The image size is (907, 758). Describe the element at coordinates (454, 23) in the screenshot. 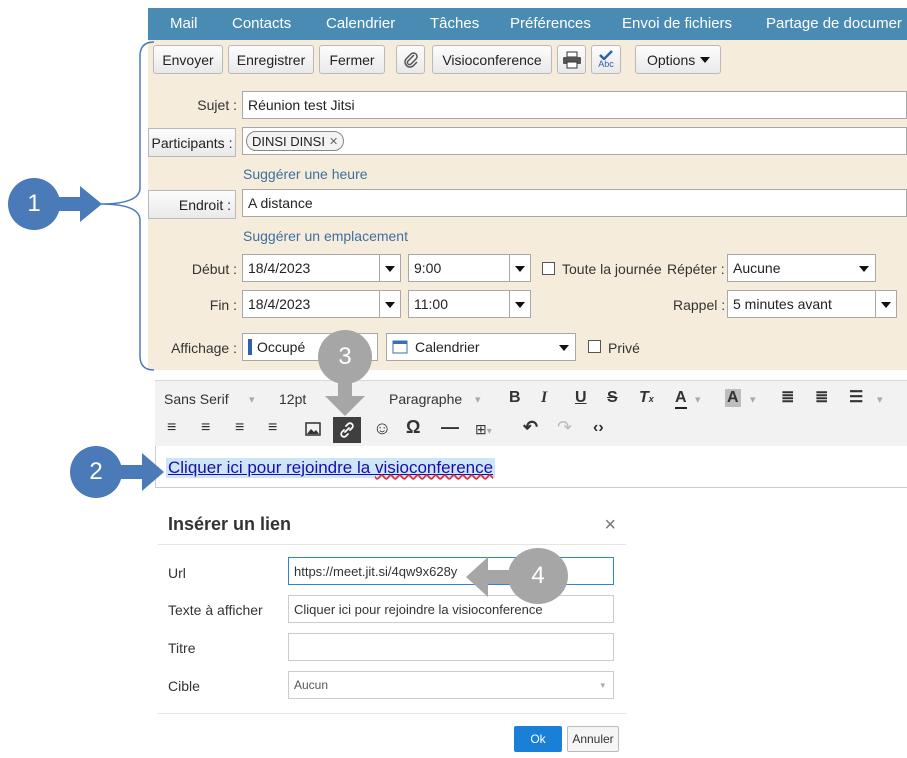

I see `nav-tasks: Tâches` at that location.